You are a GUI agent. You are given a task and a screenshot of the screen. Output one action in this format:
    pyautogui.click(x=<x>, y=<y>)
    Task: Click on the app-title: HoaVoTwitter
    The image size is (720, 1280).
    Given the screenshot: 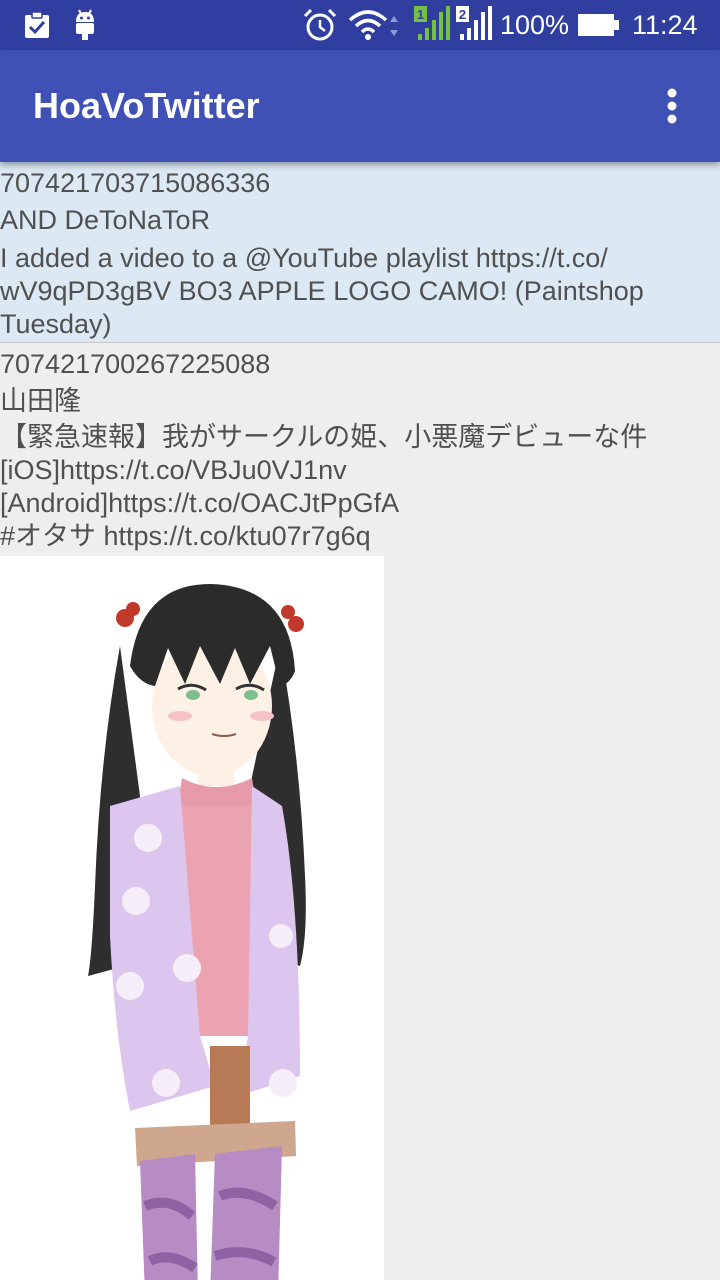 What is the action you would take?
    pyautogui.click(x=146, y=105)
    